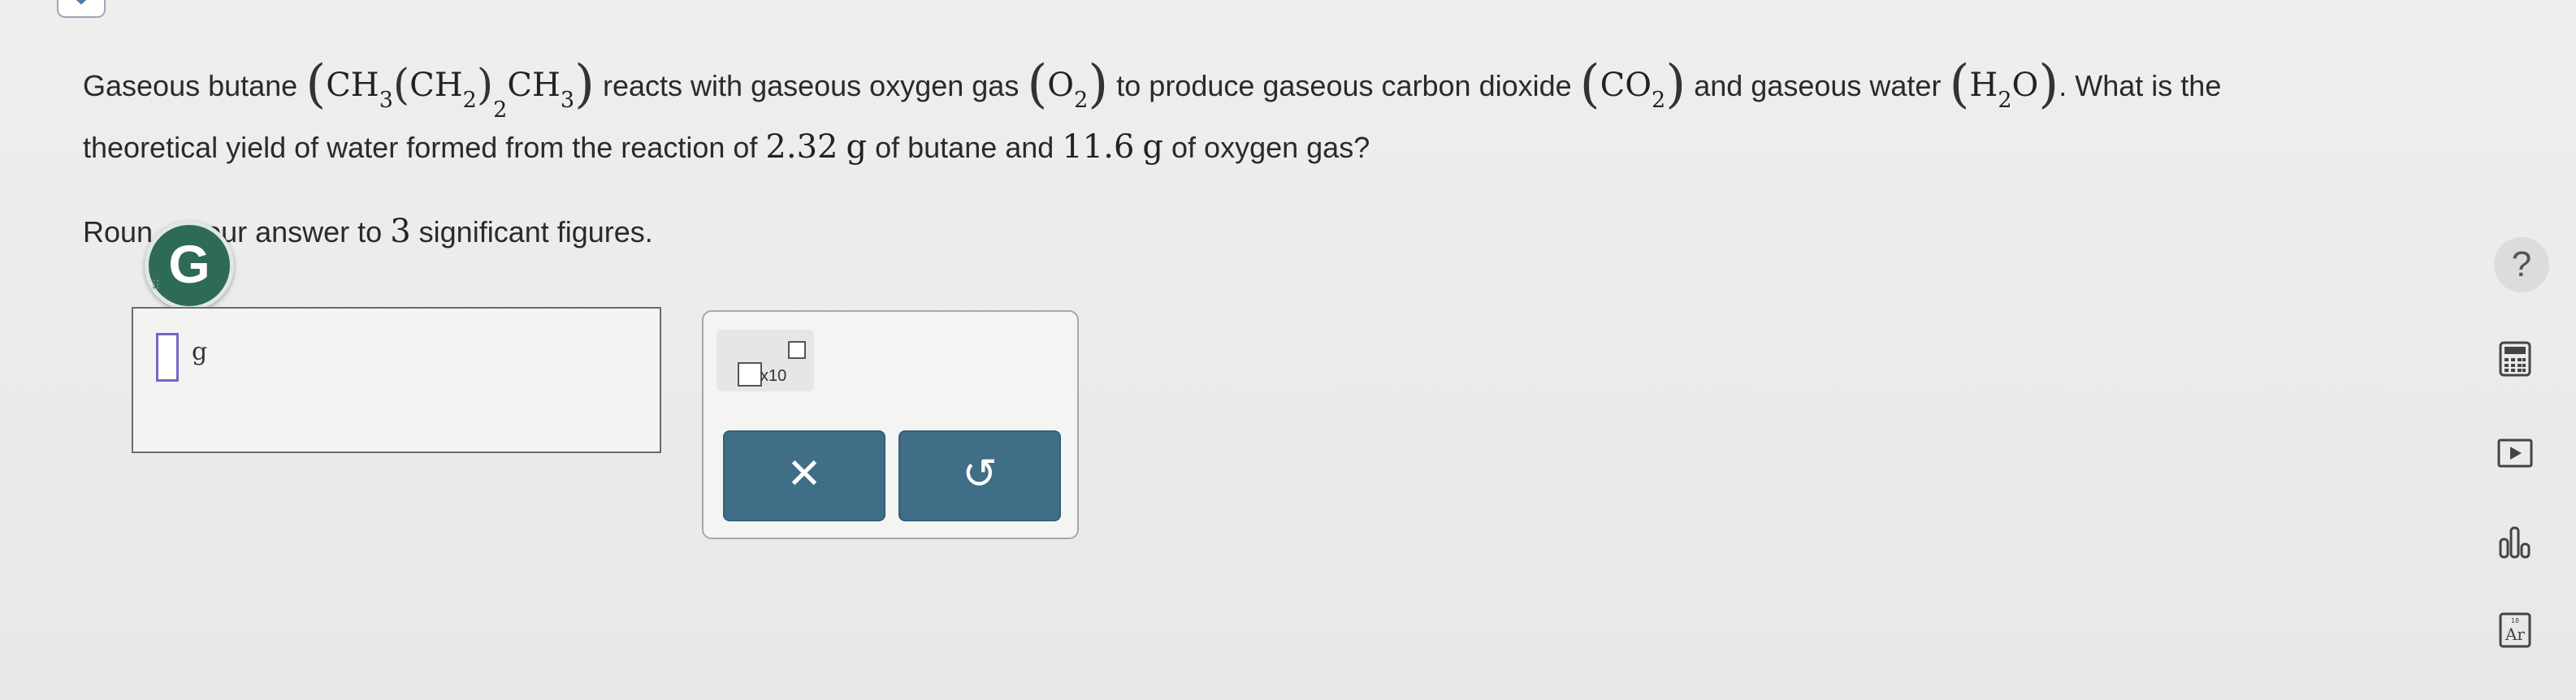  Describe the element at coordinates (750, 375) in the screenshot. I see `base-box-icon` at that location.